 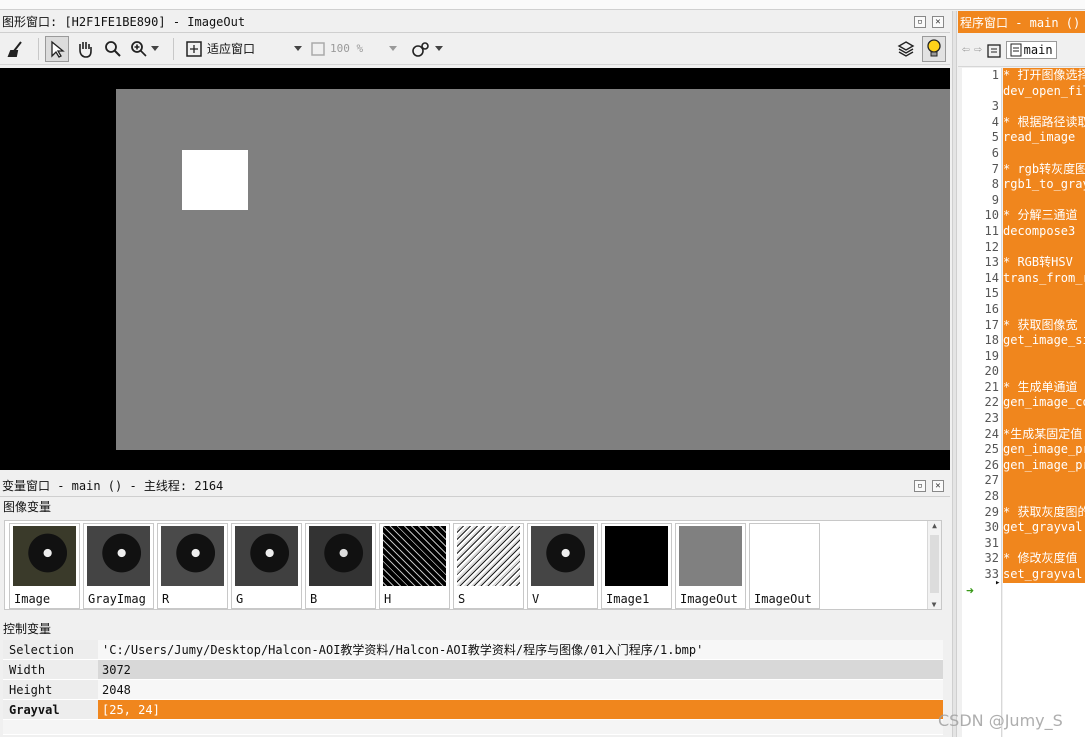 I want to click on insert-cursor-icon: ▸, so click(x=998, y=583).